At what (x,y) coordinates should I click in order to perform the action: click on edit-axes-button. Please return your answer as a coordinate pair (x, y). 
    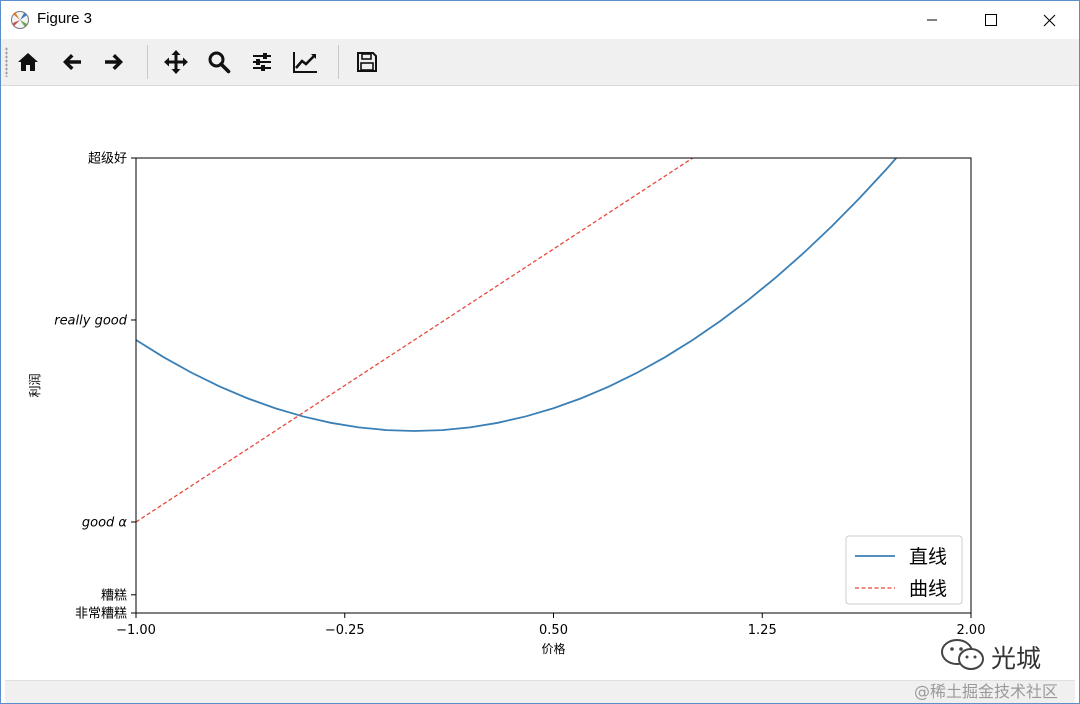
    Looking at the image, I should click on (305, 62).